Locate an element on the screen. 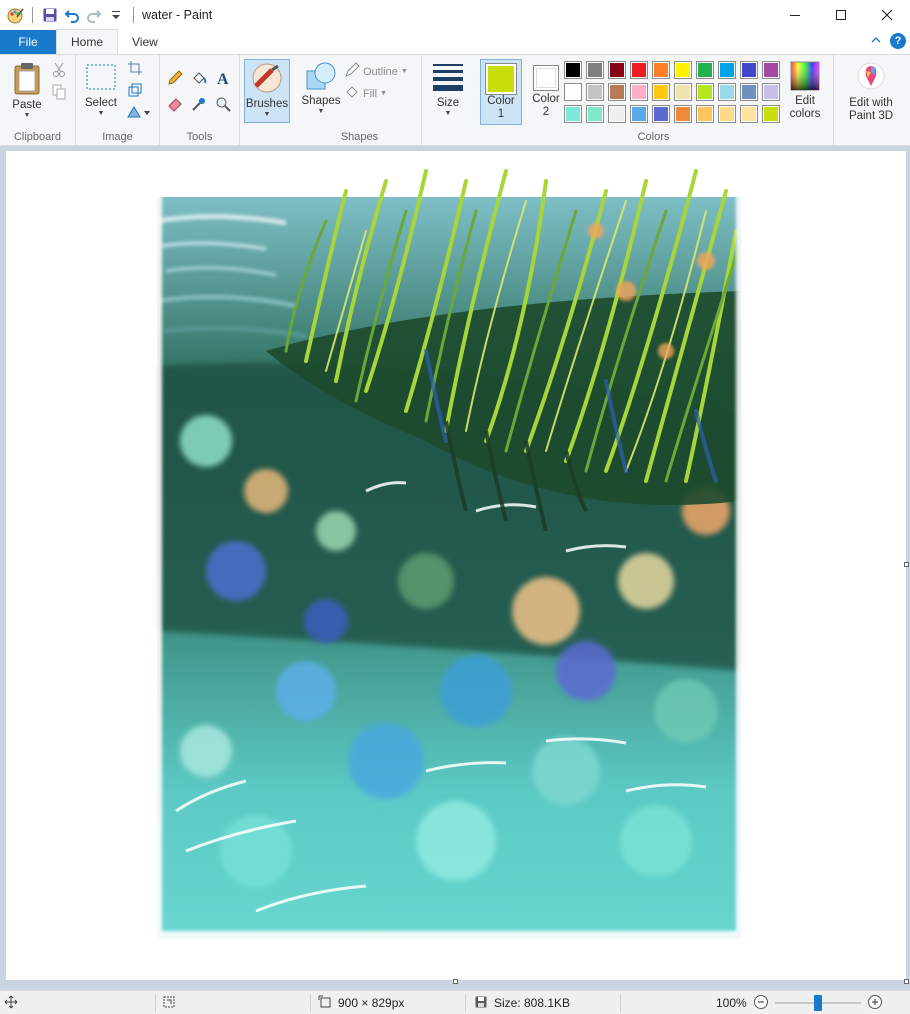  magnifier-icon is located at coordinates (223, 104).